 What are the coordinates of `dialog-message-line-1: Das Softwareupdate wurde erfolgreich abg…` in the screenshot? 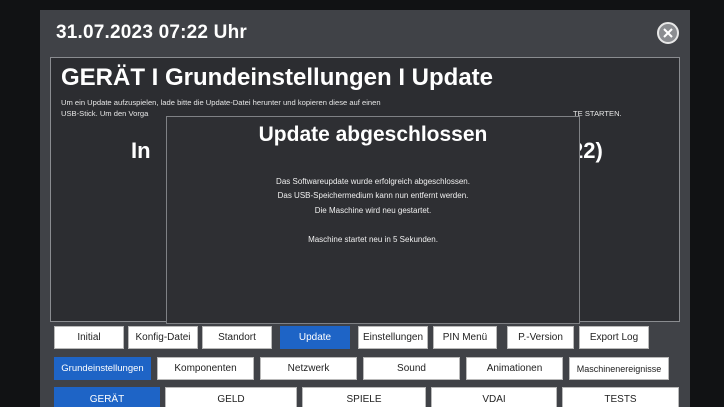 It's located at (373, 181).